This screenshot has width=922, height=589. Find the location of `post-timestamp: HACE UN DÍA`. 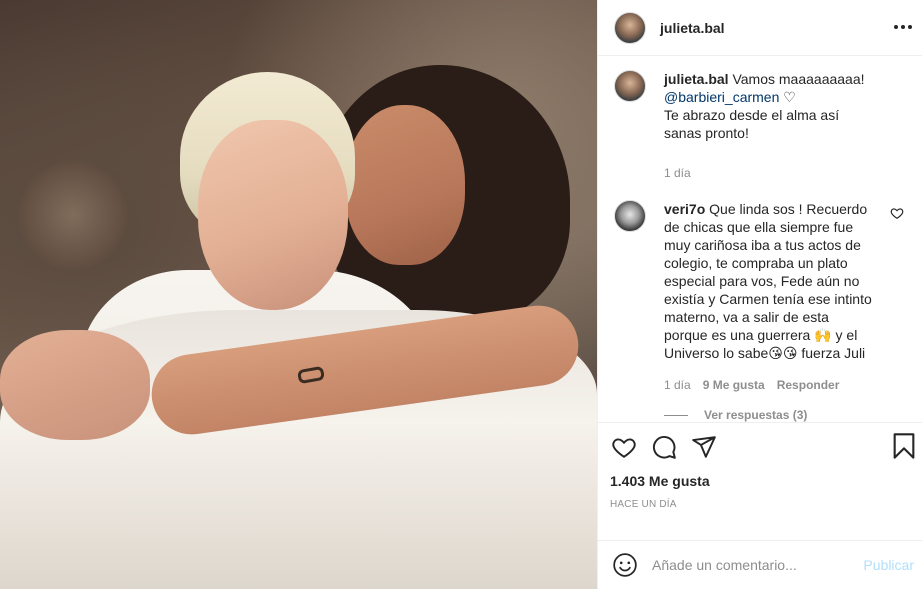

post-timestamp: HACE UN DÍA is located at coordinates (761, 504).